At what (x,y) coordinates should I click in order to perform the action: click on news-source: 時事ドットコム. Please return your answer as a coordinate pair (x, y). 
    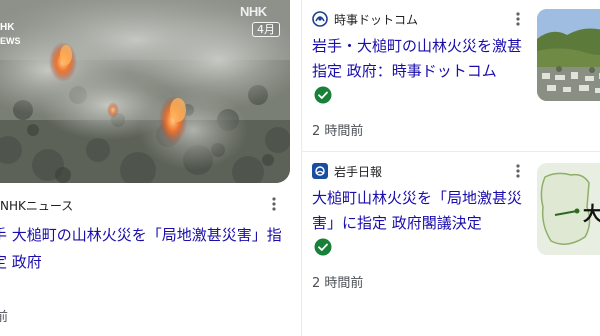
    Looking at the image, I should click on (376, 19).